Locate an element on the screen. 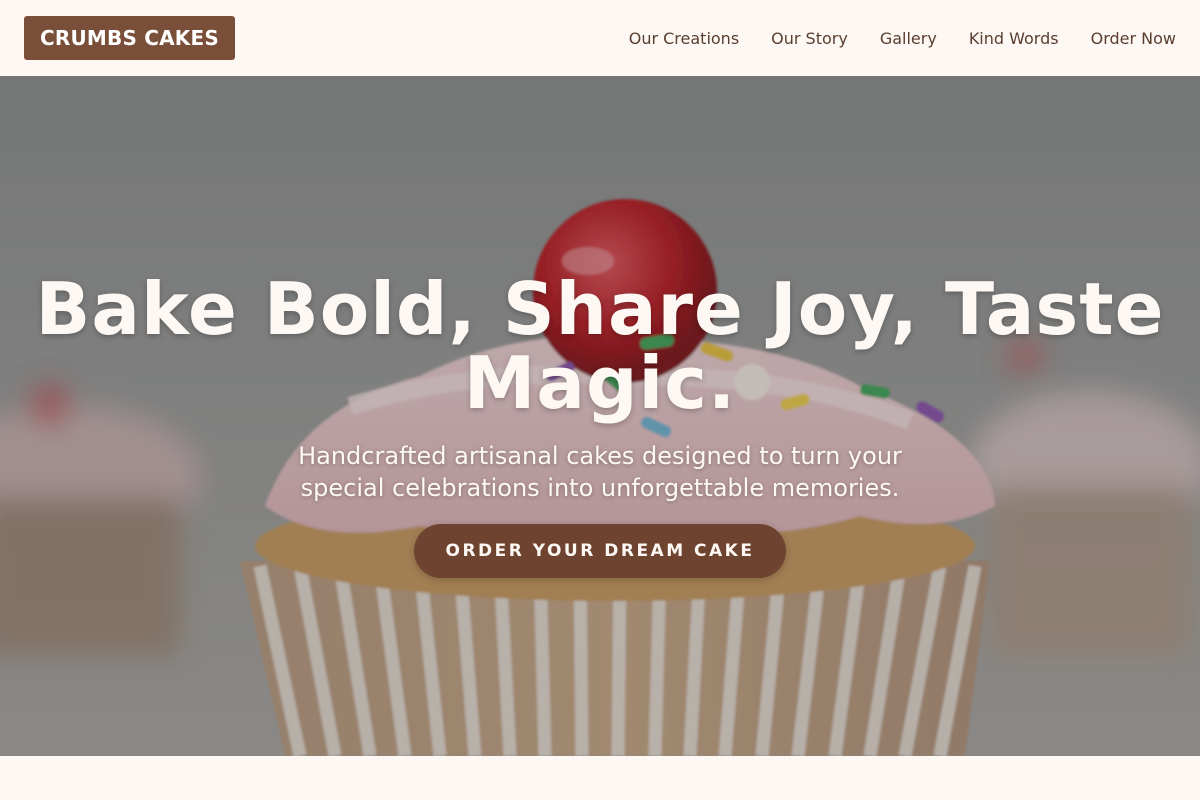 The height and width of the screenshot is (800, 1200). nav-link-kind-words: Kind Words is located at coordinates (1014, 38).